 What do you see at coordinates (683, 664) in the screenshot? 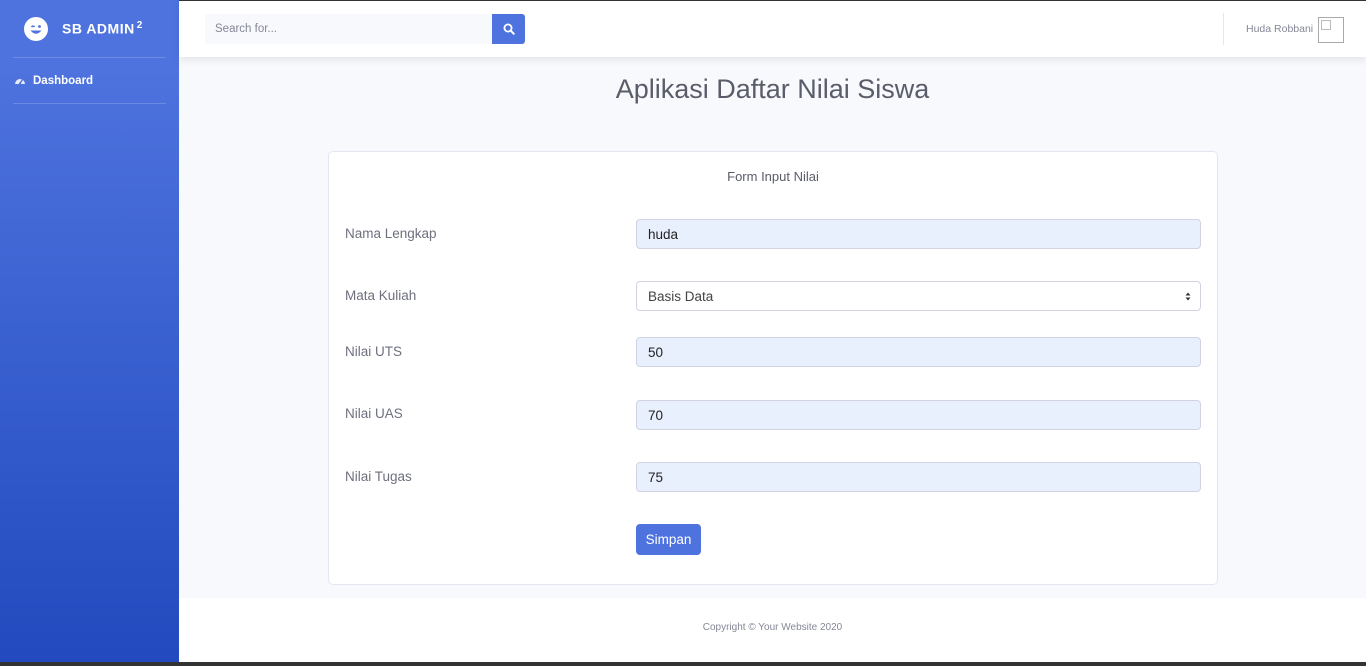
I see `window-bottom-edge` at bounding box center [683, 664].